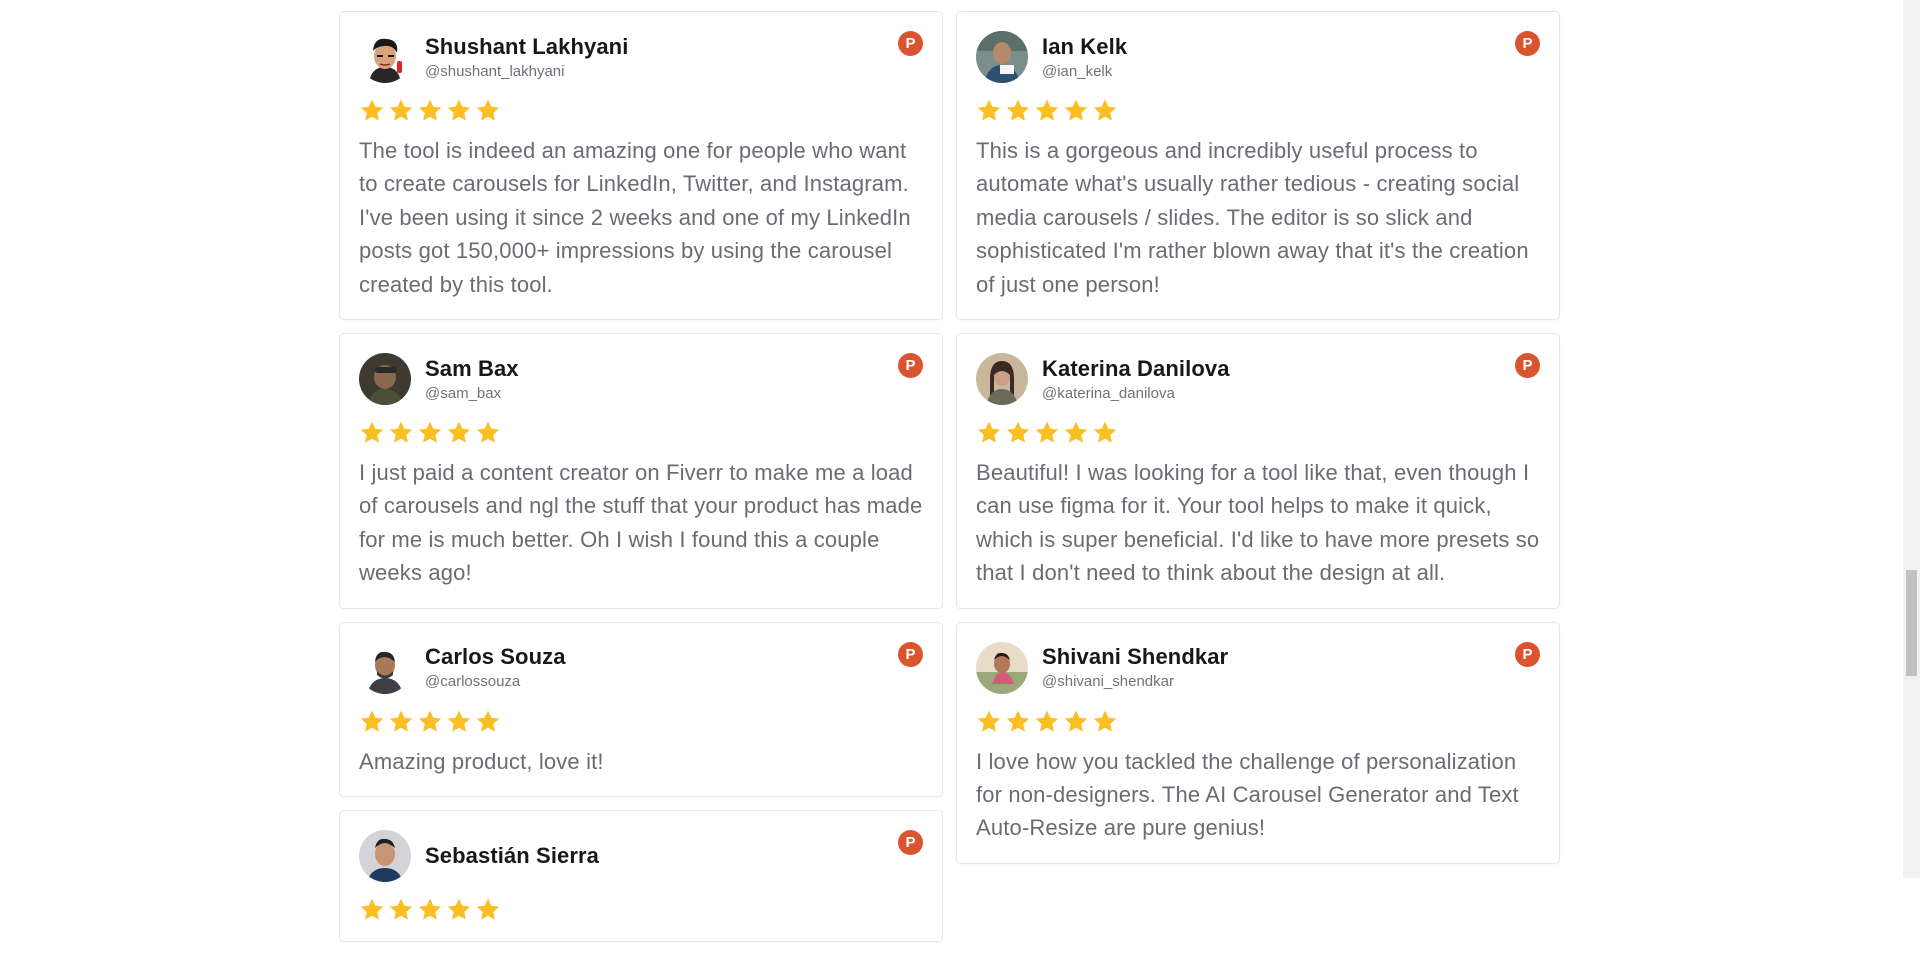  Describe the element at coordinates (1258, 668) in the screenshot. I see `review-header: Shivani Shendkar @shivani_shendkar` at that location.